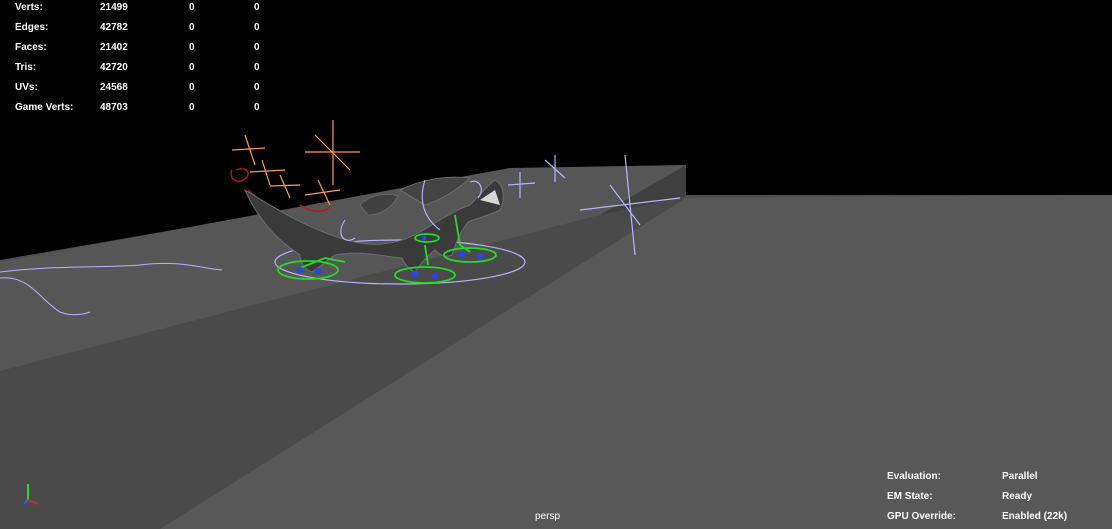  Describe the element at coordinates (114, 87) in the screenshot. I see `stat-value-total: 24568` at that location.